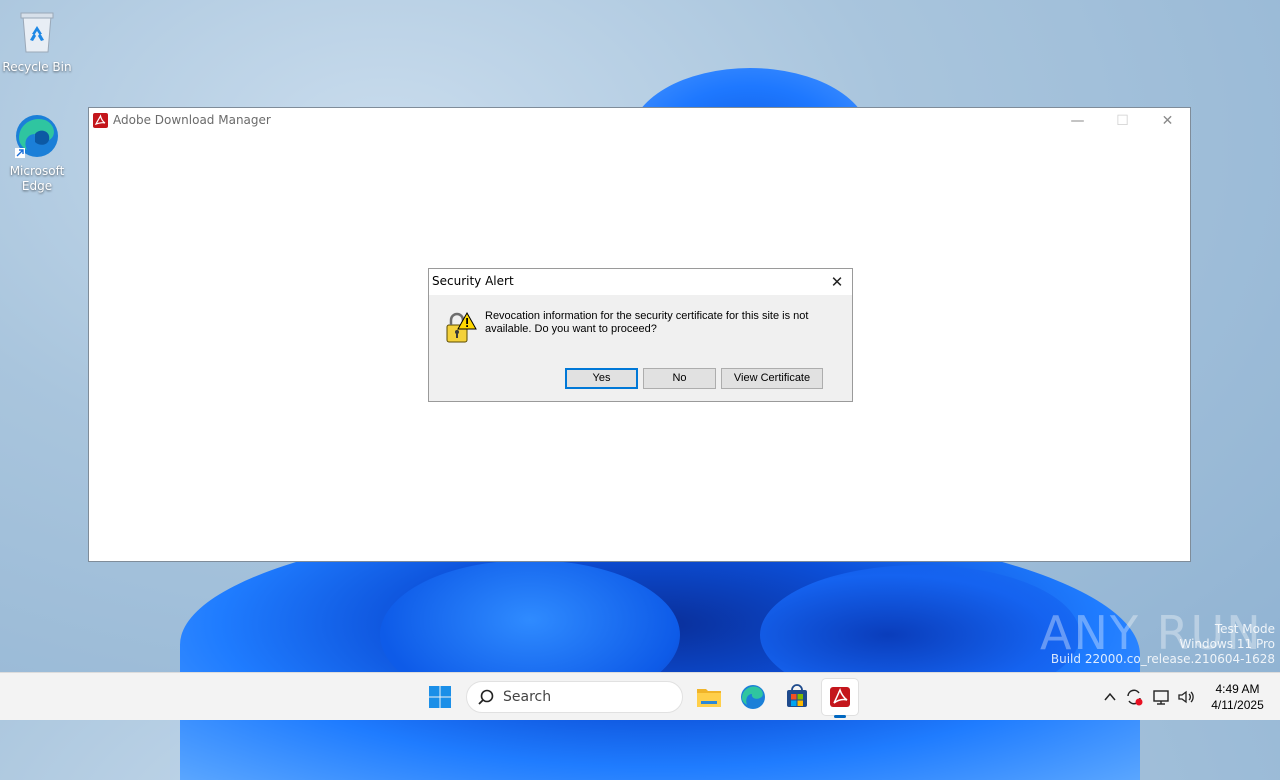 The image size is (1280, 780). What do you see at coordinates (37, 32) in the screenshot?
I see `recycle-bin-icon` at bounding box center [37, 32].